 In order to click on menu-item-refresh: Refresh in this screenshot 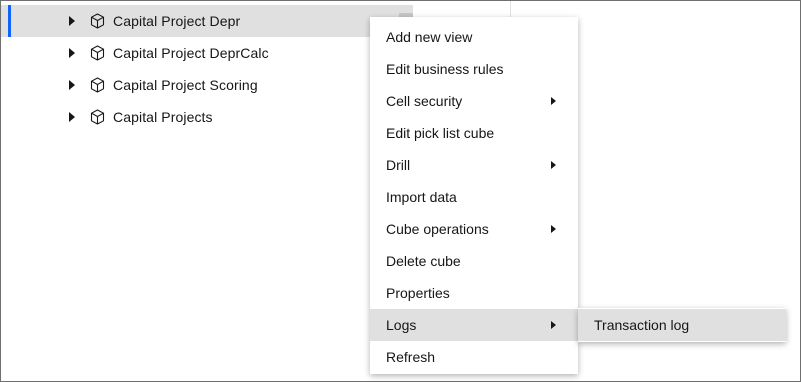, I will do `click(474, 357)`.